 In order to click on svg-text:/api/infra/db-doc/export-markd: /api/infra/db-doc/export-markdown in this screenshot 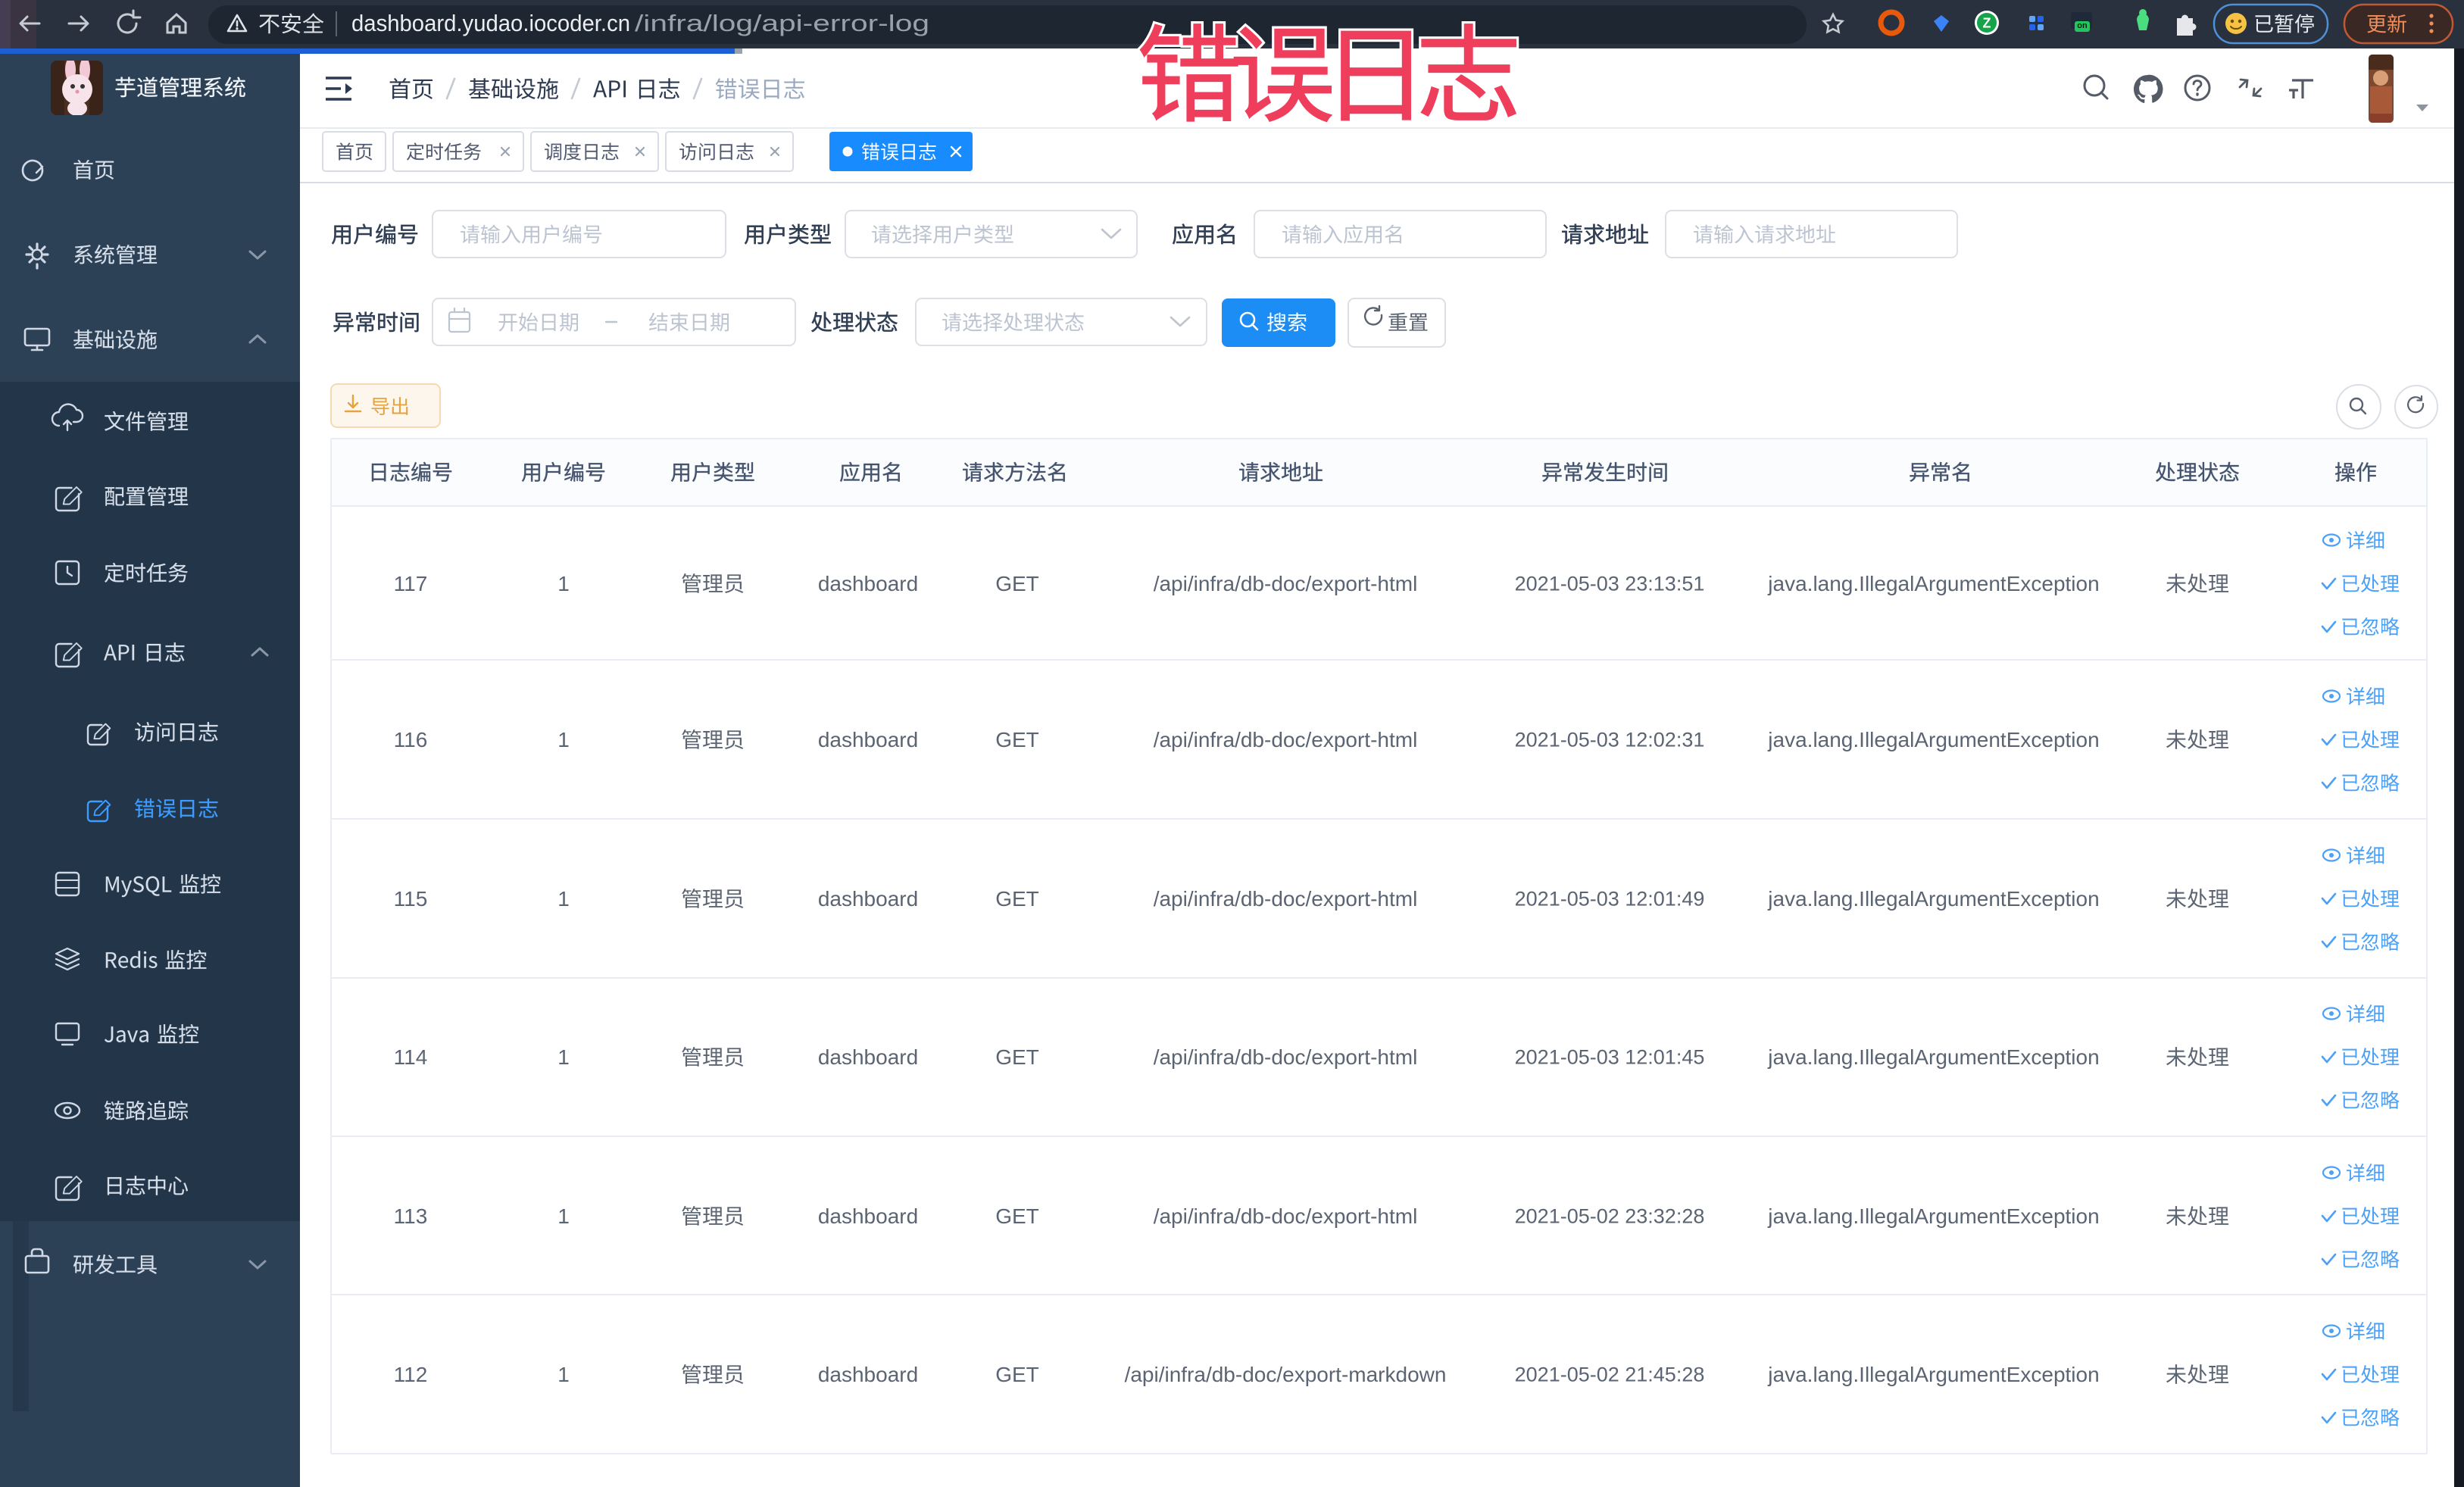, I will do `click(1286, 1374)`.